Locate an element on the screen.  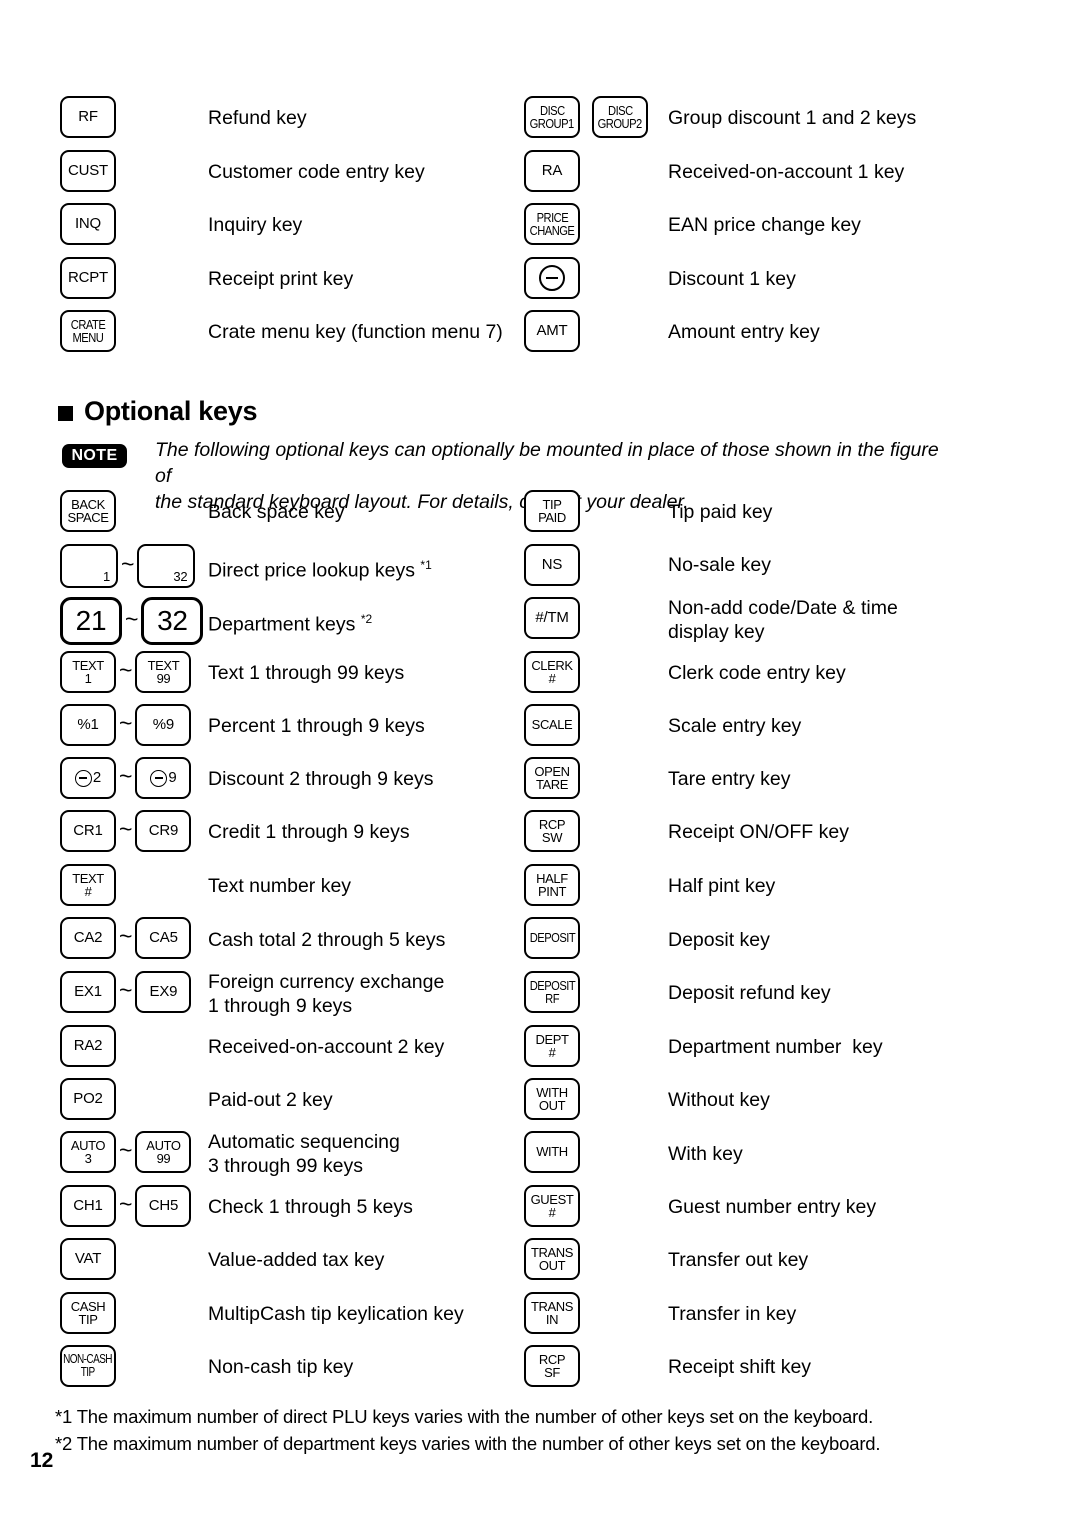
key-description: Customer code entry key is located at coordinates (316, 172).